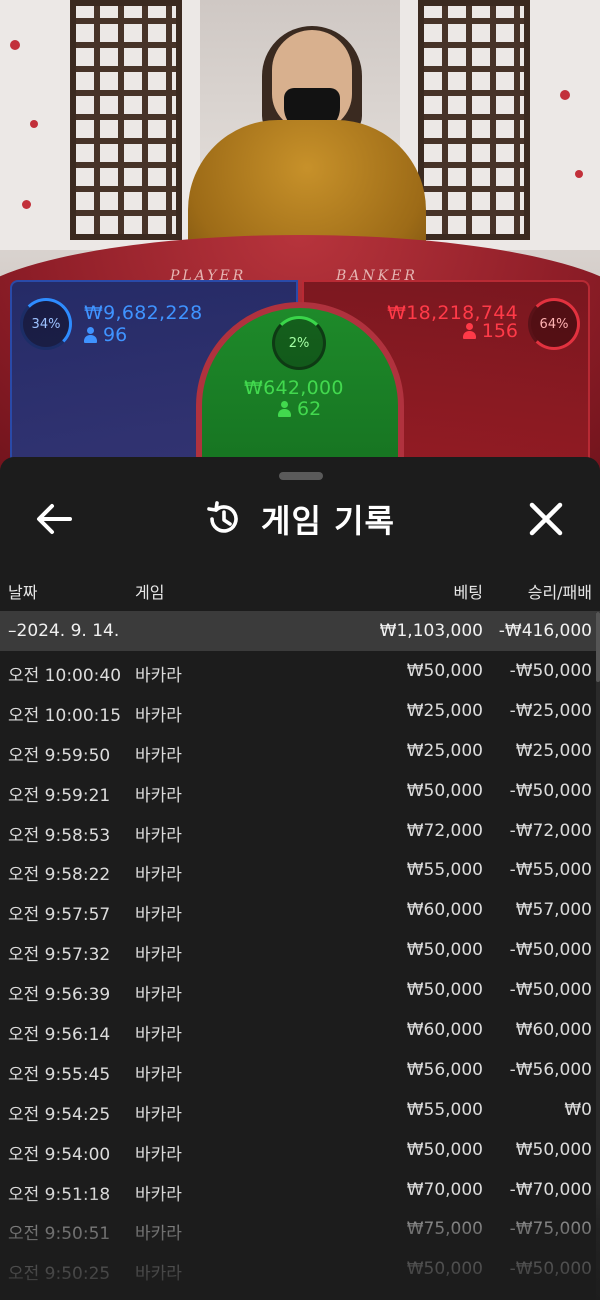 The width and height of the screenshot is (600, 1300). What do you see at coordinates (300, 1152) in the screenshot?
I see `table-row: 오전 9:54:00 바카라 ₩50,000 ₩50,000` at bounding box center [300, 1152].